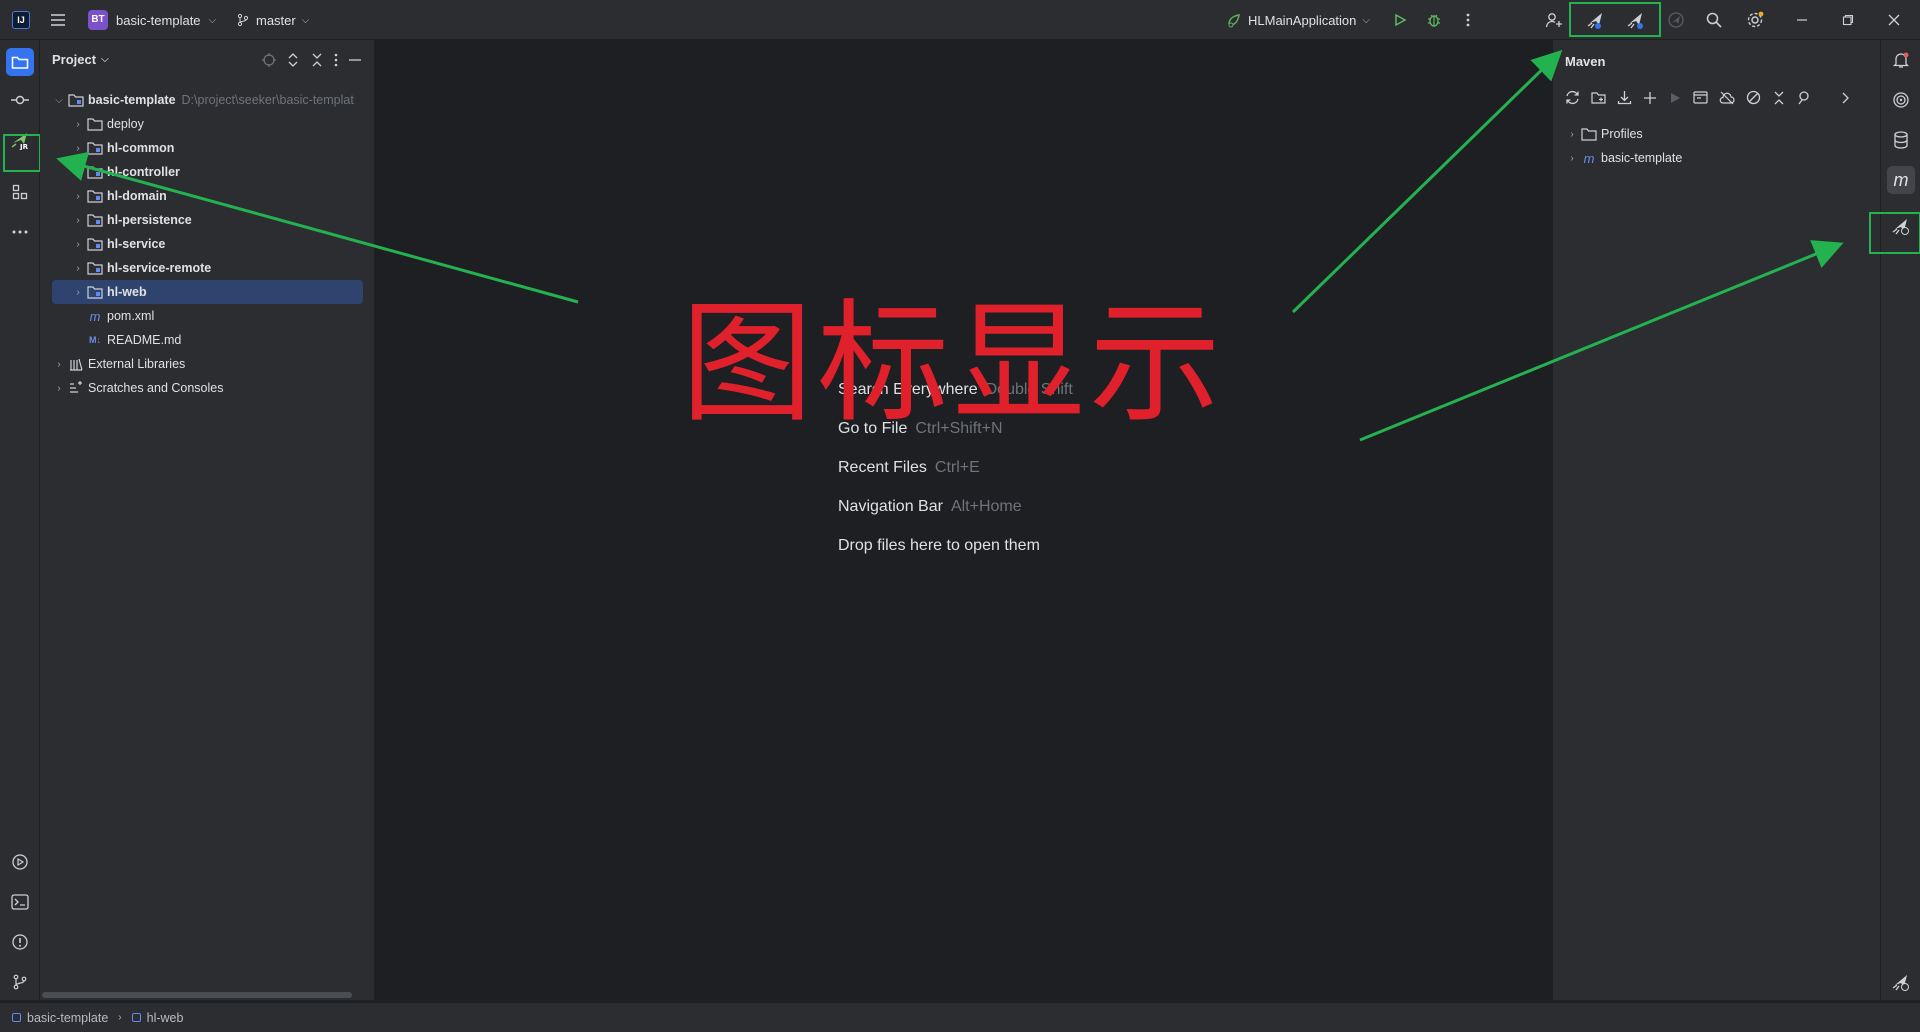 The image size is (1920, 1032). I want to click on hint-label: Navigation Bar, so click(890, 506).